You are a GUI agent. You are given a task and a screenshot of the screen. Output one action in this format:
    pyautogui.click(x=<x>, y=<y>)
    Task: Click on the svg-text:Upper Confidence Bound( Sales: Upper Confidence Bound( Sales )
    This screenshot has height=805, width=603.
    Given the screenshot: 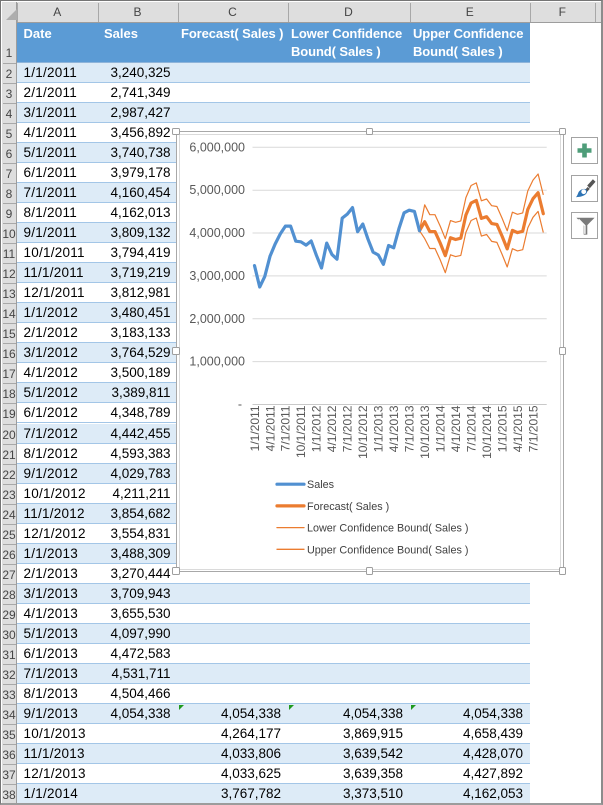 What is the action you would take?
    pyautogui.click(x=387, y=550)
    